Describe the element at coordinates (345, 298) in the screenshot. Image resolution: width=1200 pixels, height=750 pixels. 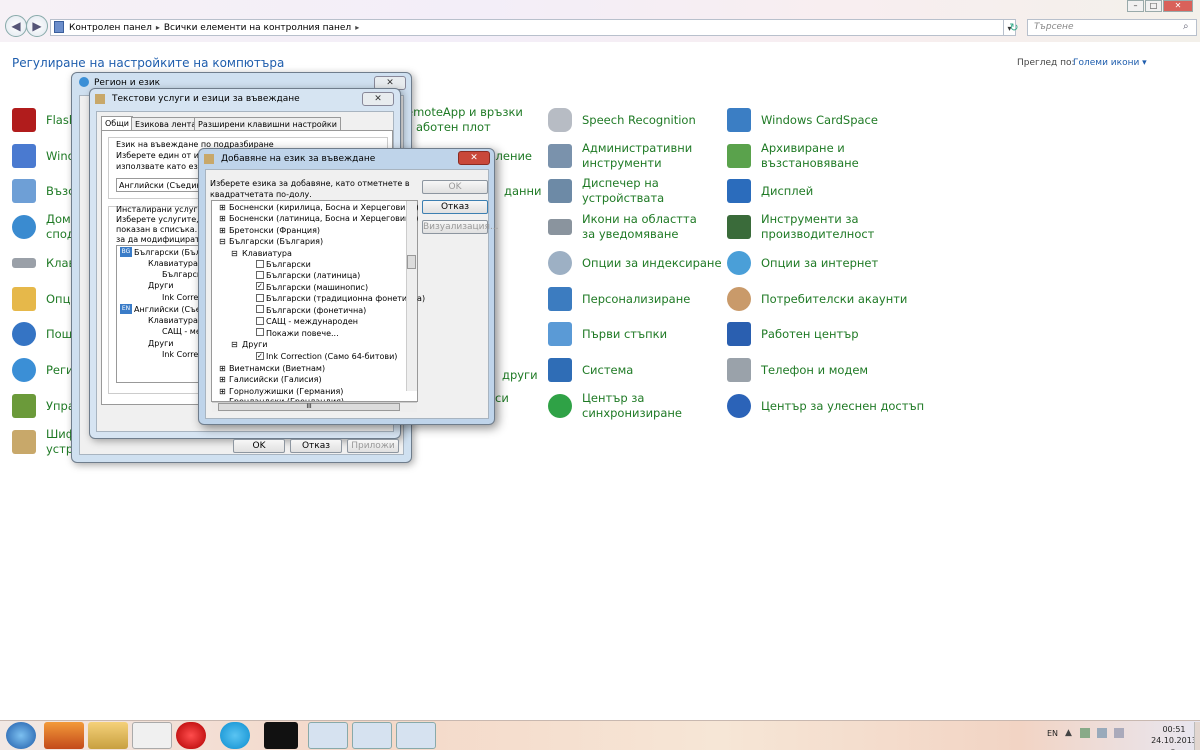
I see `tree-item-bulgarian-trad-phonetic: Български (традиционна фонетична)` at that location.